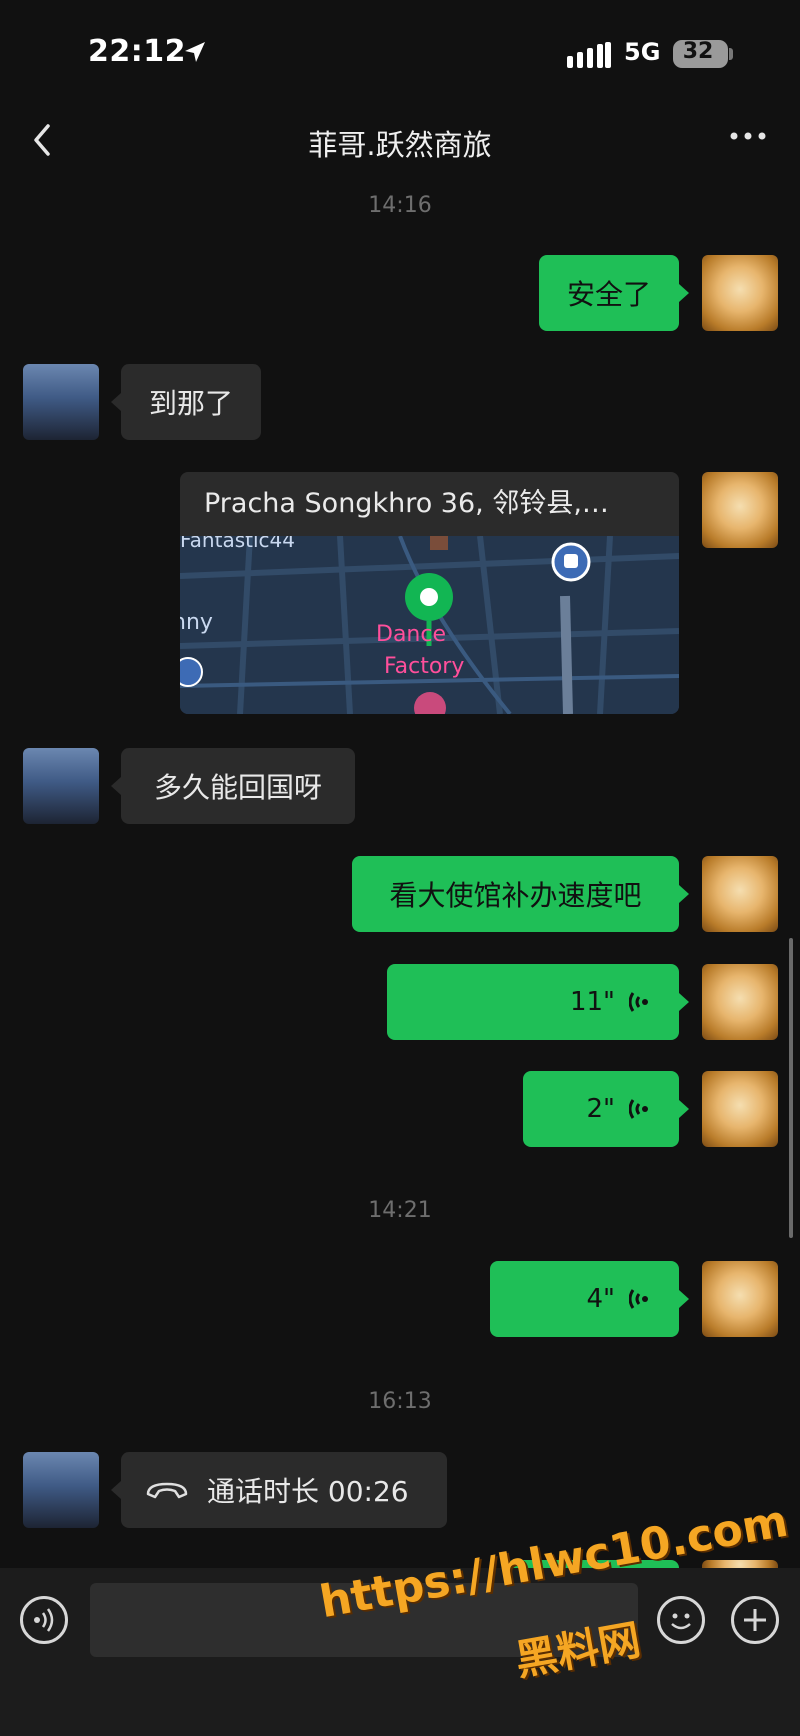 The image size is (800, 1736). What do you see at coordinates (642, 52) in the screenshot?
I see `network-type: 5G` at bounding box center [642, 52].